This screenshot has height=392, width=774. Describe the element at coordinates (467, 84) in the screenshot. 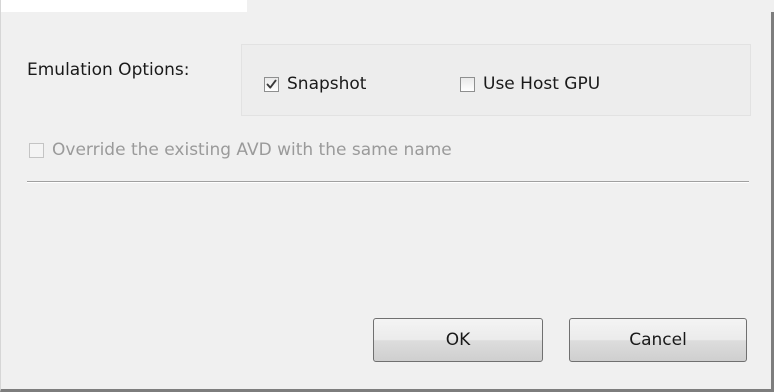

I see `use-host-gpu-checkbox` at that location.